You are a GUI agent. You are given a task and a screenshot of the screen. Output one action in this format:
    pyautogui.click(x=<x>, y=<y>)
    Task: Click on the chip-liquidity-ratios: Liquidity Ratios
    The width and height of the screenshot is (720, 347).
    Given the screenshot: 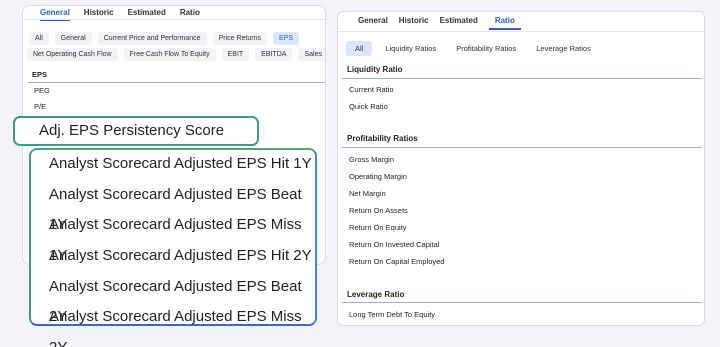 What is the action you would take?
    pyautogui.click(x=410, y=48)
    